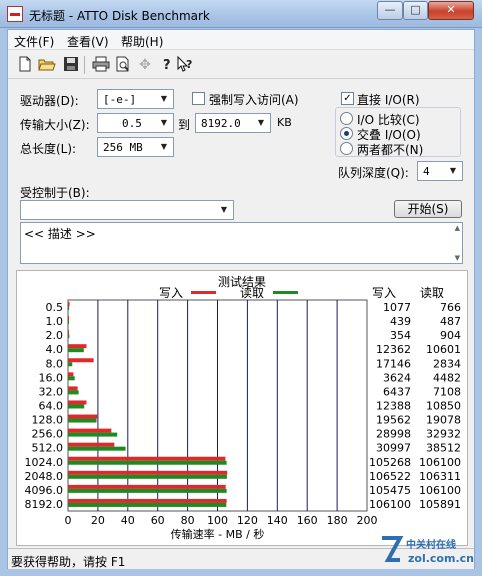 The image size is (482, 576). What do you see at coordinates (397, 307) in the screenshot?
I see `write-value: 1077` at bounding box center [397, 307].